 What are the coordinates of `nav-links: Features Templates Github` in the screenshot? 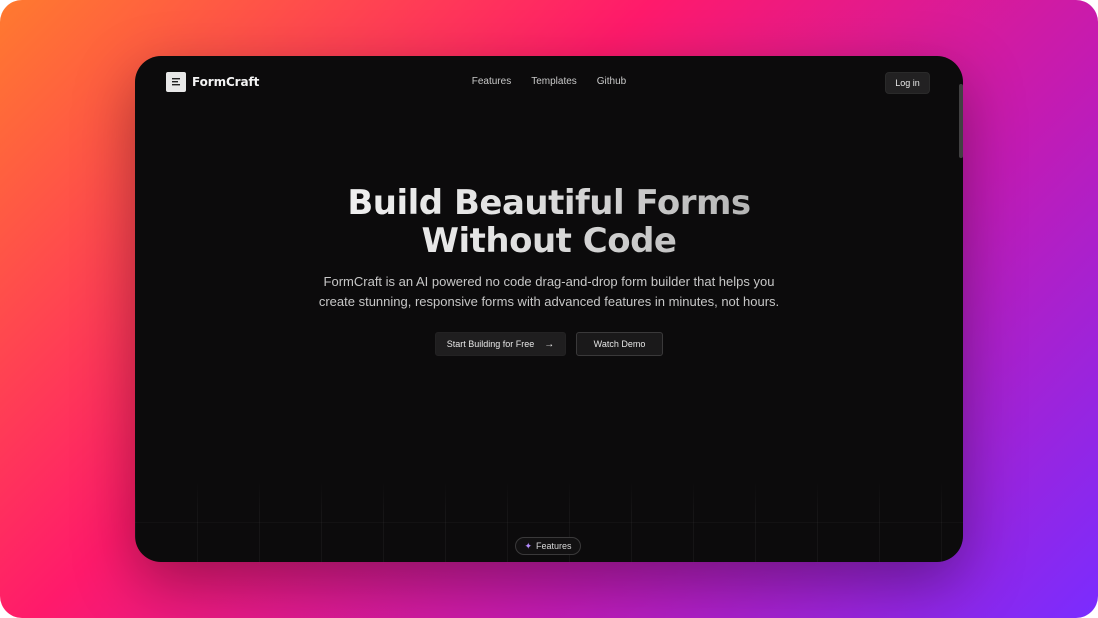 It's located at (549, 81).